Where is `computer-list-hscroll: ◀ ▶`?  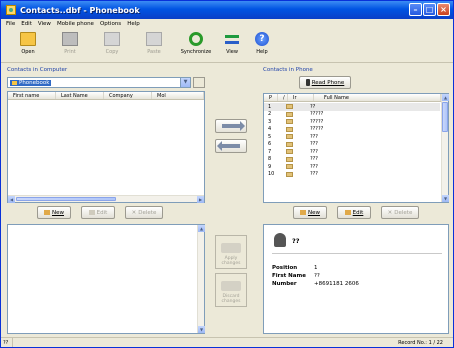 computer-list-hscroll: ◀ ▶ is located at coordinates (106, 199).